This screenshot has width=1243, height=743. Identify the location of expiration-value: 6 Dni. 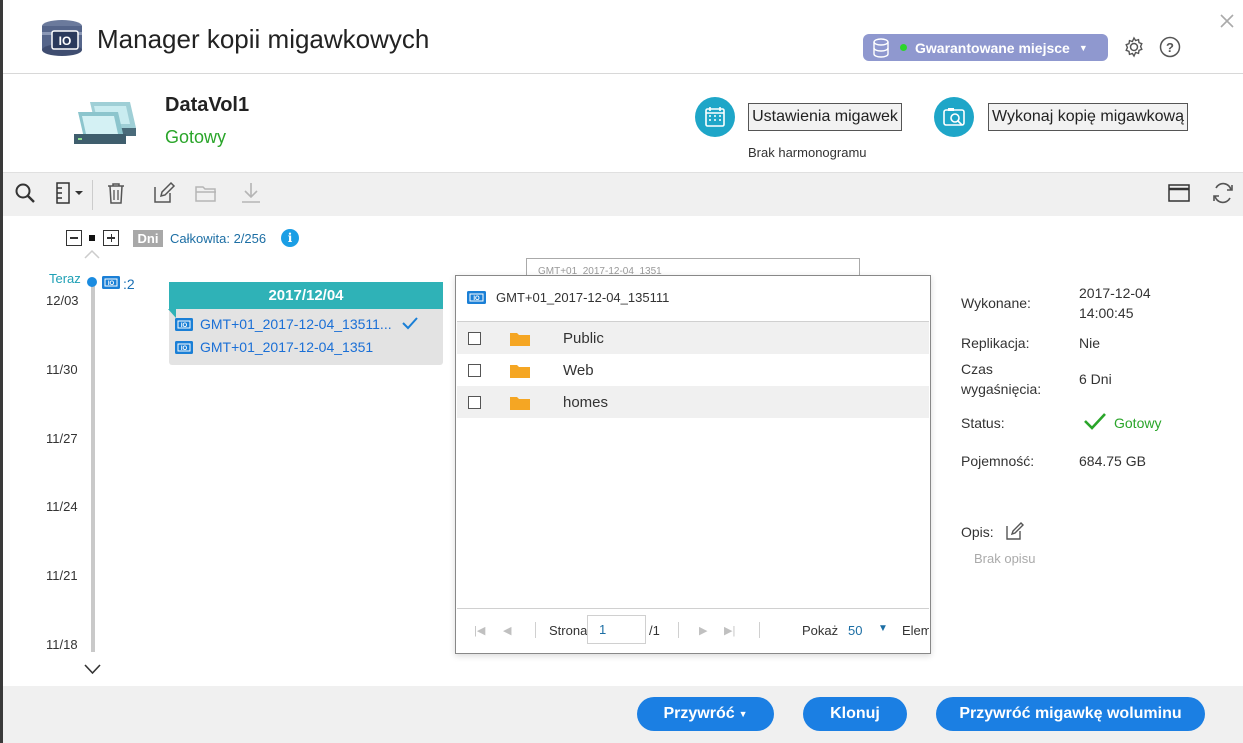
(1095, 379).